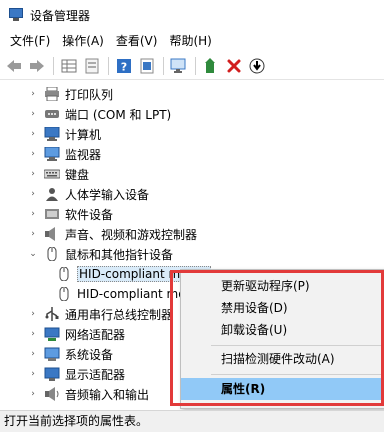 This screenshot has height=432, width=384. I want to click on tree-item-label: 键盘, so click(77, 174).